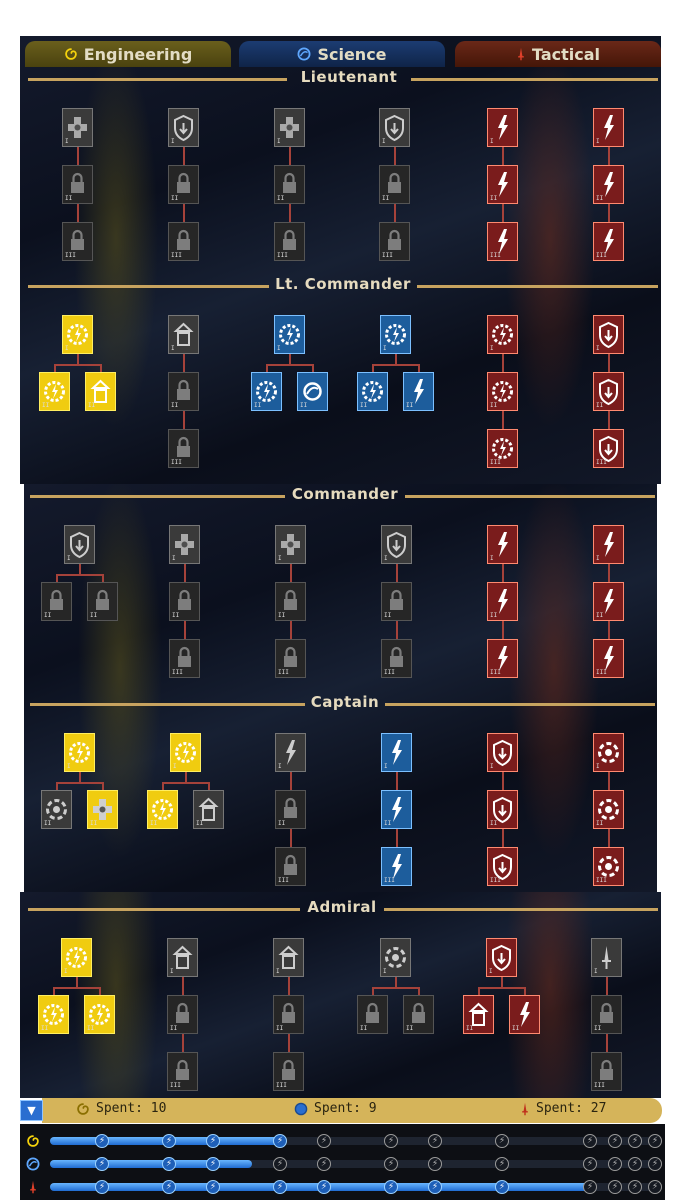  Describe the element at coordinates (606, 957) in the screenshot. I see `dagger-skill-node: I` at that location.